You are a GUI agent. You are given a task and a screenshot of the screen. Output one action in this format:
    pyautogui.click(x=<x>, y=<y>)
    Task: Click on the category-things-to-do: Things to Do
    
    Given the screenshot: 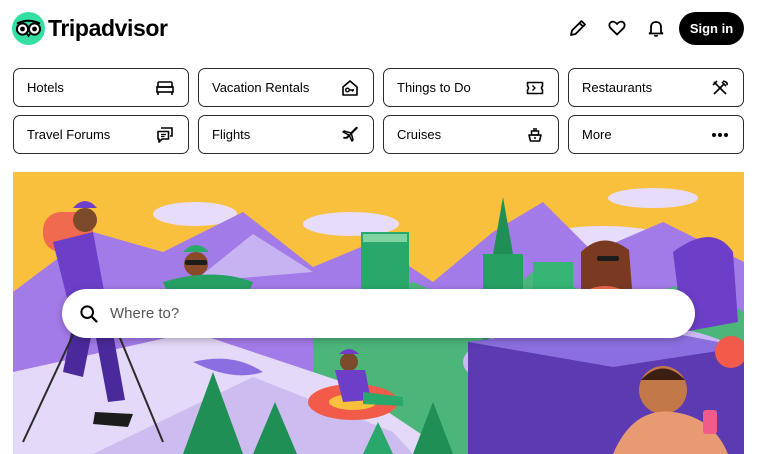 What is the action you would take?
    pyautogui.click(x=471, y=87)
    